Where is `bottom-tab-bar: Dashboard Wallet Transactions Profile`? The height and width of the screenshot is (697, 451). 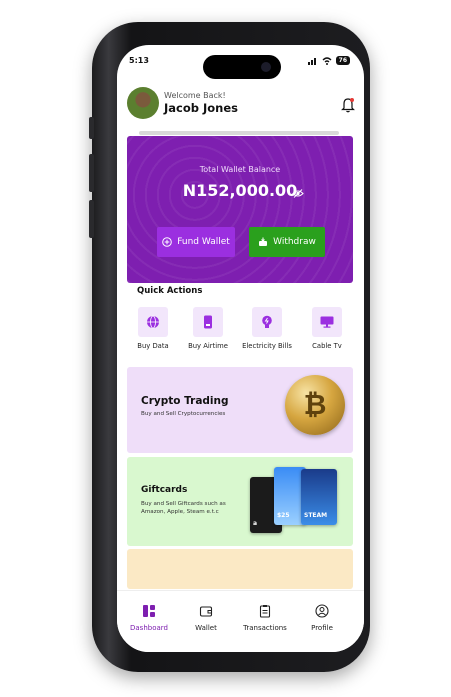 bottom-tab-bar: Dashboard Wallet Transactions Profile is located at coordinates (240, 621).